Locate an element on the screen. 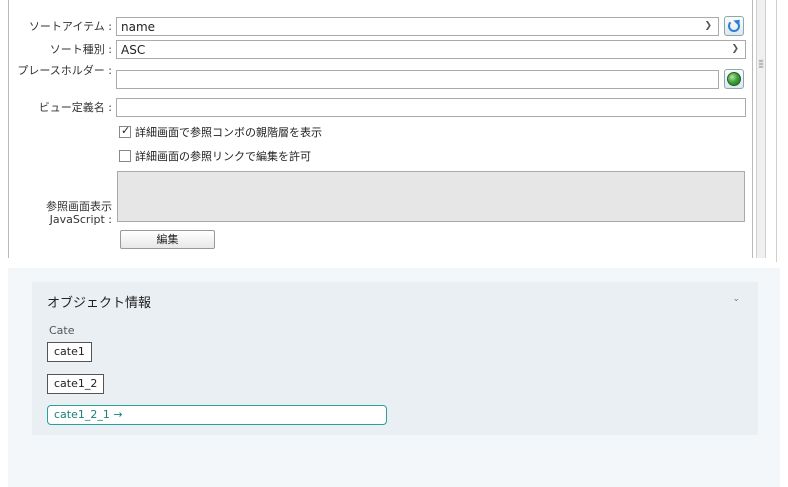 The image size is (788, 487). allow-edit-checkbox-row: 詳細画面の参照リンクで編集を許可 is located at coordinates (215, 156).